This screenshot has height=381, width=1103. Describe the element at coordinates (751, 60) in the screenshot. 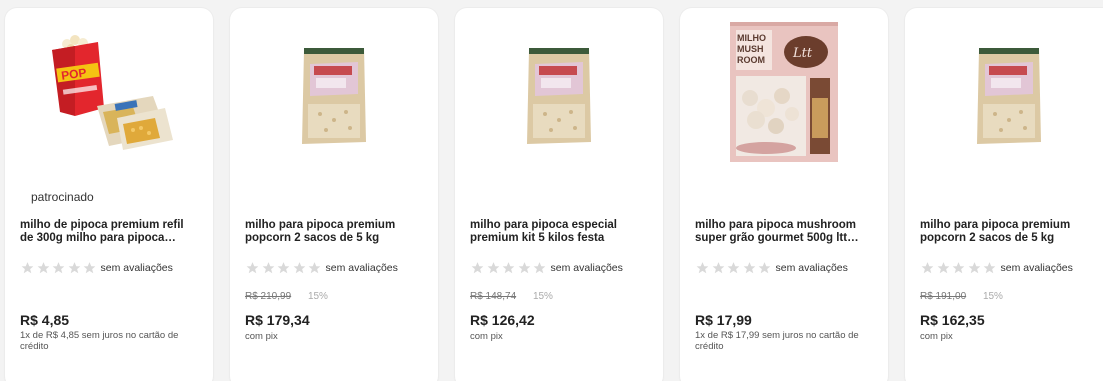

I see `package-label-3: ROOM` at that location.